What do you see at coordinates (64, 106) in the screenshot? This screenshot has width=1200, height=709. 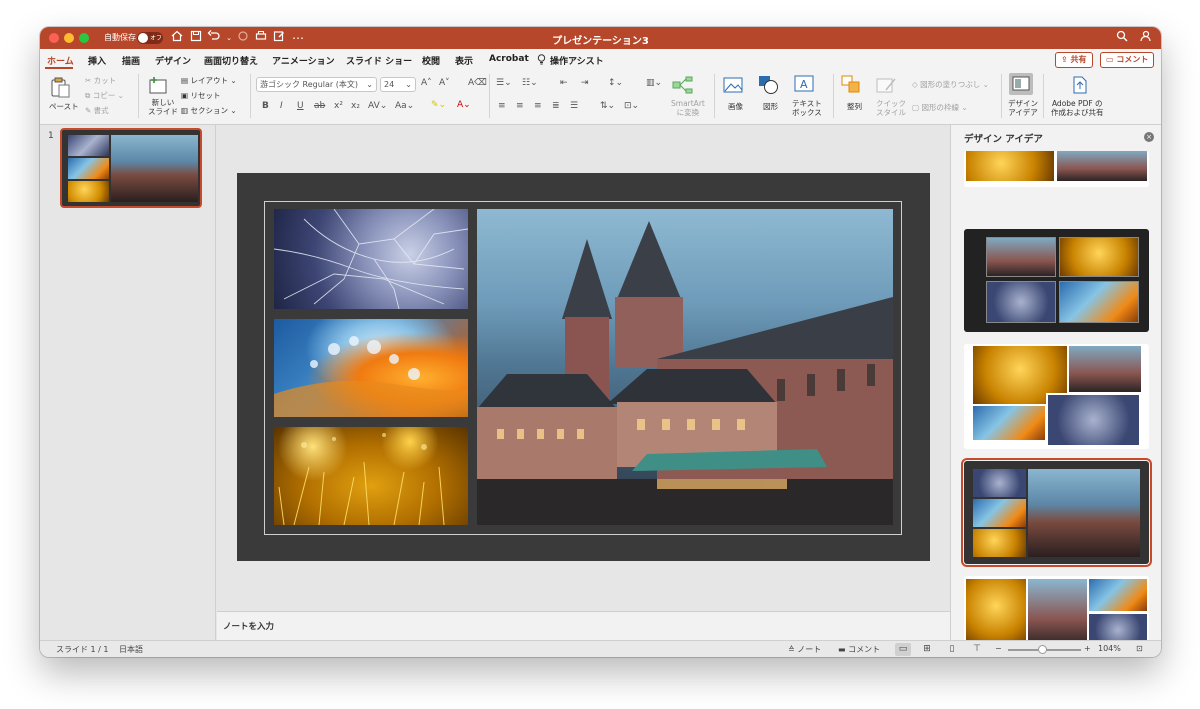 I see `paste-label: ペースト` at bounding box center [64, 106].